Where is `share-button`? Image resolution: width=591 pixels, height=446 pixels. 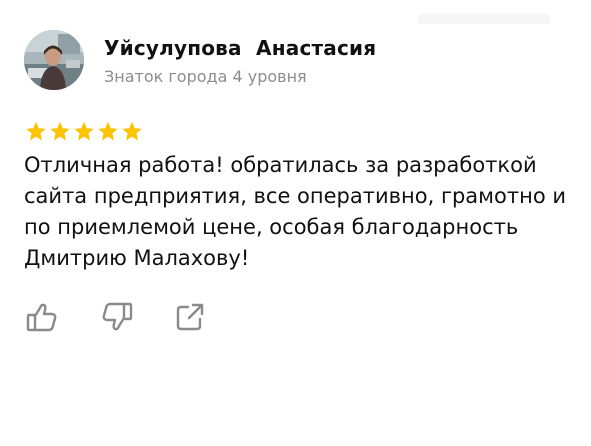 share-button is located at coordinates (190, 317).